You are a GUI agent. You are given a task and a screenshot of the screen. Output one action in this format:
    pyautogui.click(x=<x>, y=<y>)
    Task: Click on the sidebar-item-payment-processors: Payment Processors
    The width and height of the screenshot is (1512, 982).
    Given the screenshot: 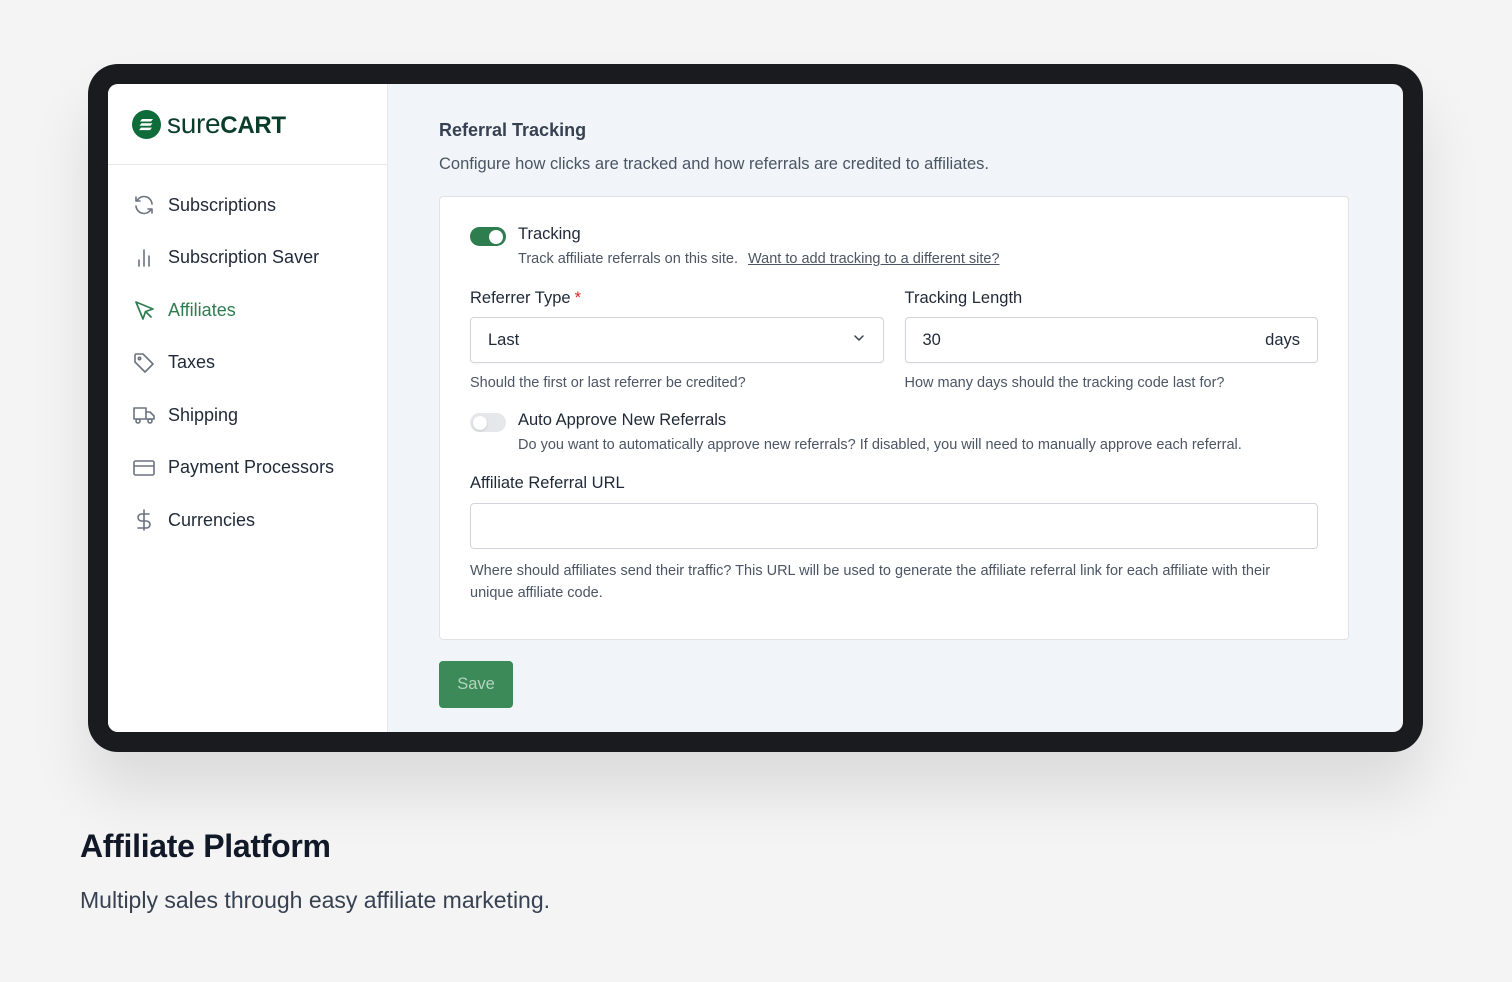 What is the action you would take?
    pyautogui.click(x=247, y=468)
    